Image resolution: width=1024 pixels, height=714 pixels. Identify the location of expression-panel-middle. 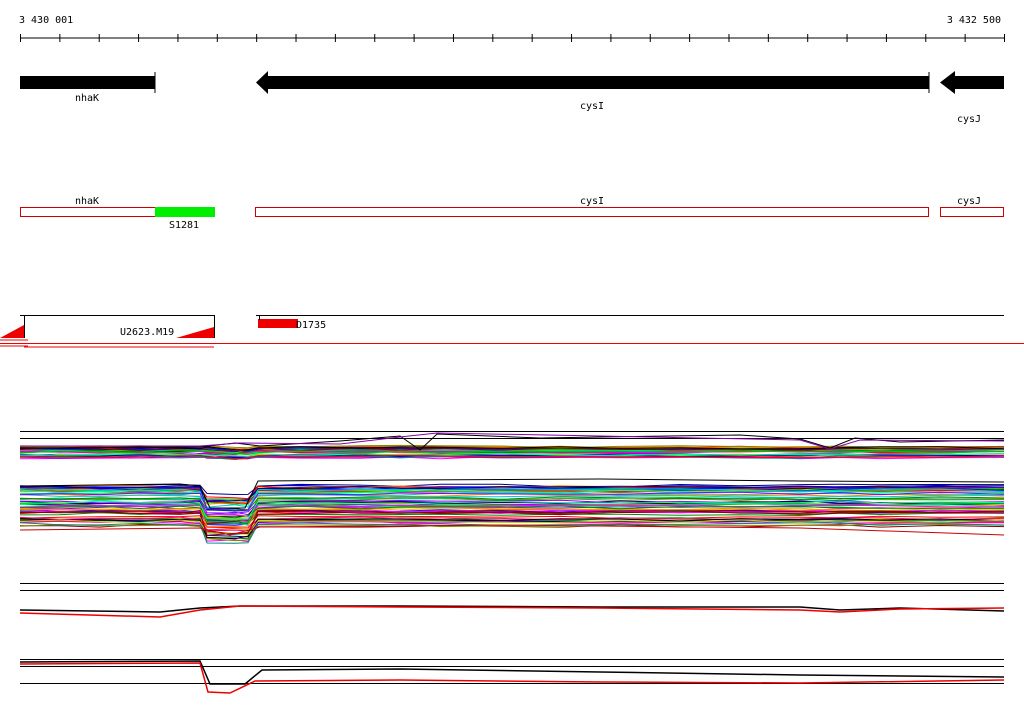
(512, 511).